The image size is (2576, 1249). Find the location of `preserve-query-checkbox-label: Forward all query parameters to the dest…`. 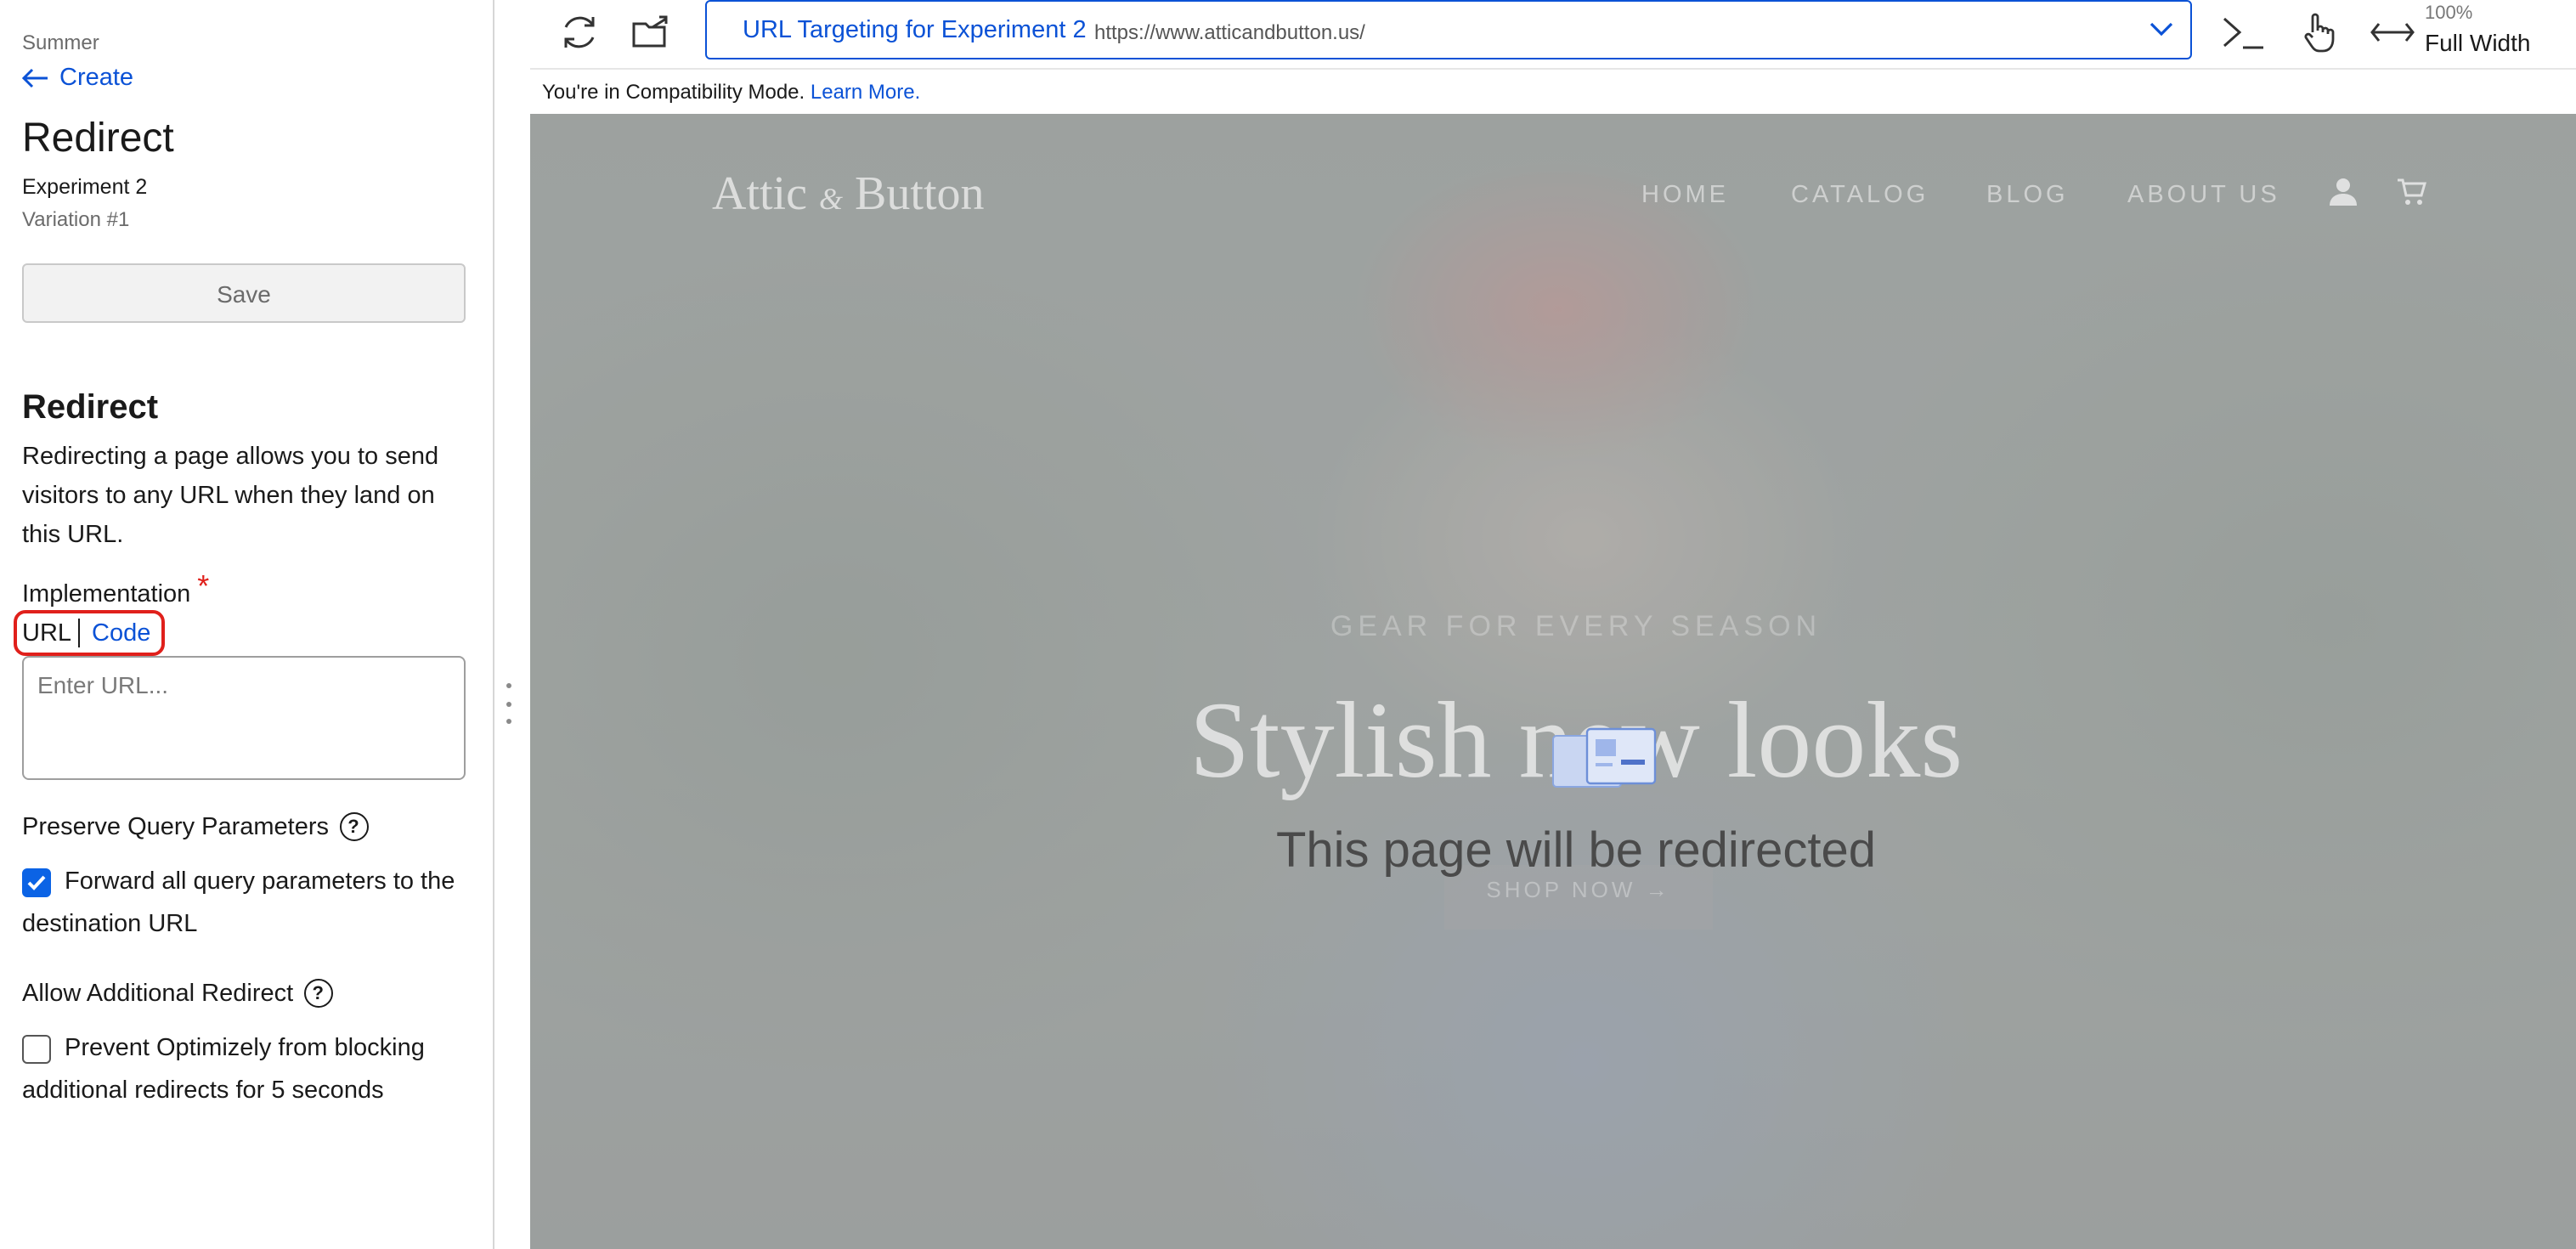

preserve-query-checkbox-label: Forward all query parameters to the dest… is located at coordinates (243, 904).